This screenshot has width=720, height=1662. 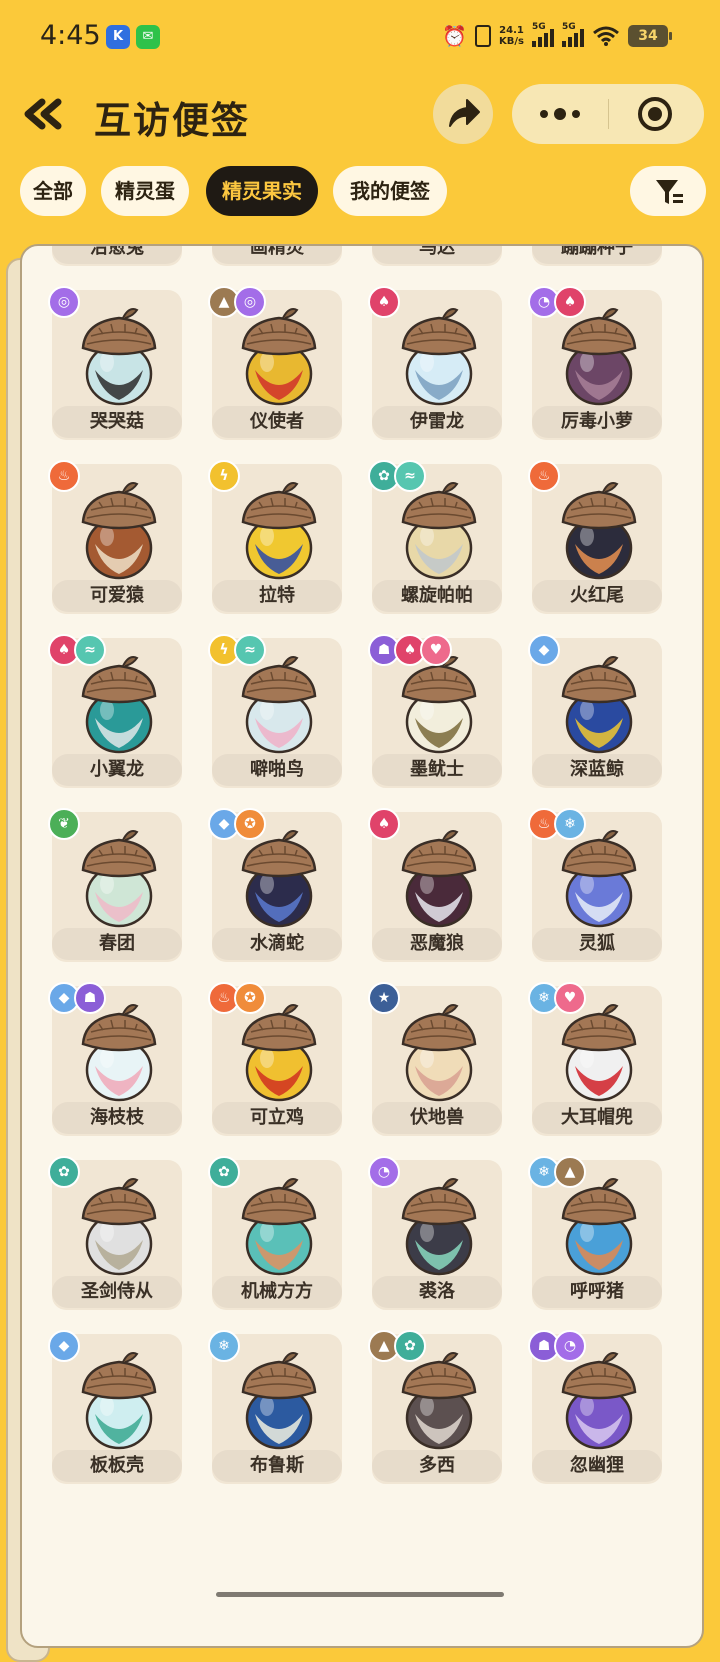 What do you see at coordinates (53, 191) in the screenshot?
I see `tab-all: 全部` at bounding box center [53, 191].